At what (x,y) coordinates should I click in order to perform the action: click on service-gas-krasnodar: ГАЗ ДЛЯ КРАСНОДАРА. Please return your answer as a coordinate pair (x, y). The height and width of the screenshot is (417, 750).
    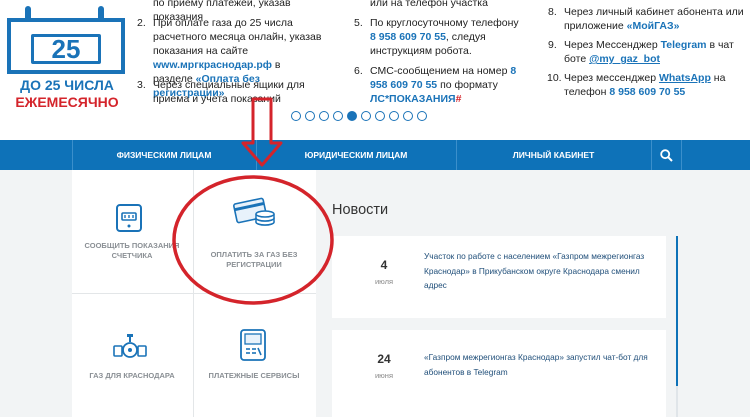
    Looking at the image, I should click on (132, 355).